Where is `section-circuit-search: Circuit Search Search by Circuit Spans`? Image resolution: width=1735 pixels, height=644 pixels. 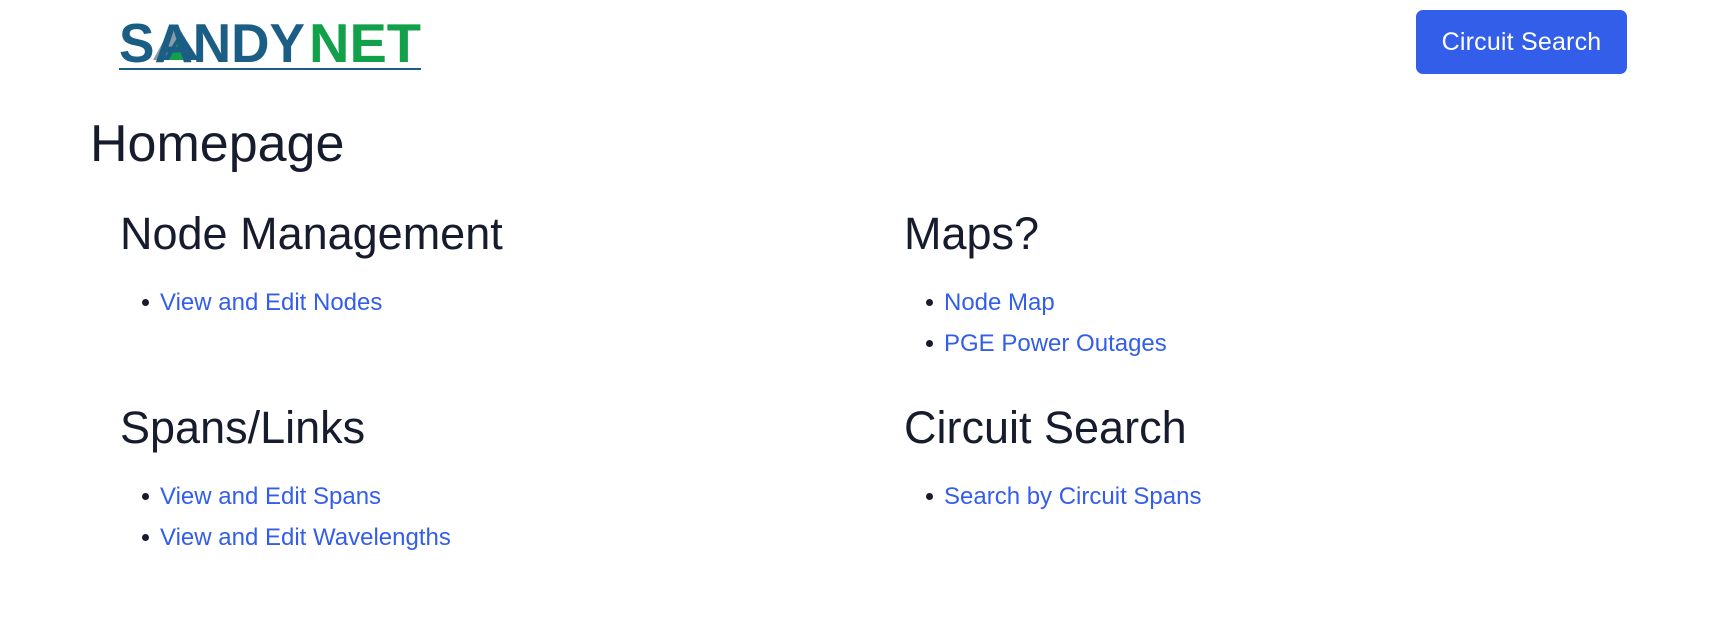 section-circuit-search: Circuit Search Search by Circuit Spans is located at coordinates (1254, 458).